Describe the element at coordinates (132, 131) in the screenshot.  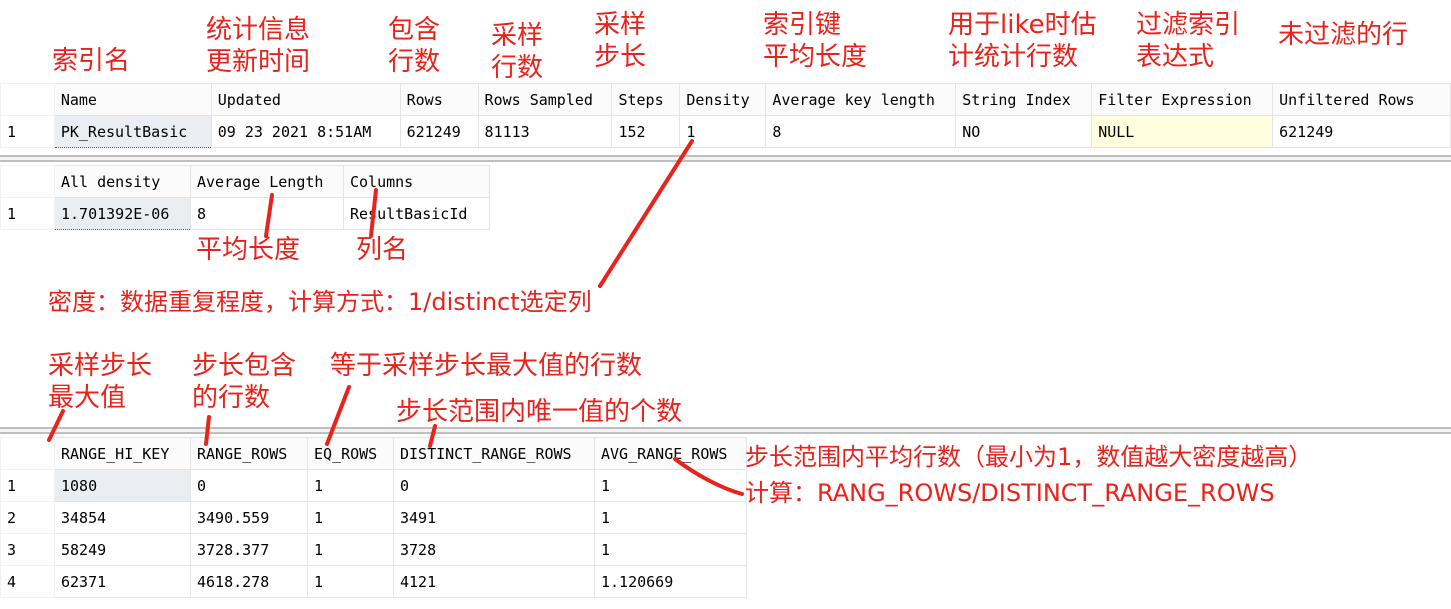
I see `cell-name: PK_ResultBasic` at that location.